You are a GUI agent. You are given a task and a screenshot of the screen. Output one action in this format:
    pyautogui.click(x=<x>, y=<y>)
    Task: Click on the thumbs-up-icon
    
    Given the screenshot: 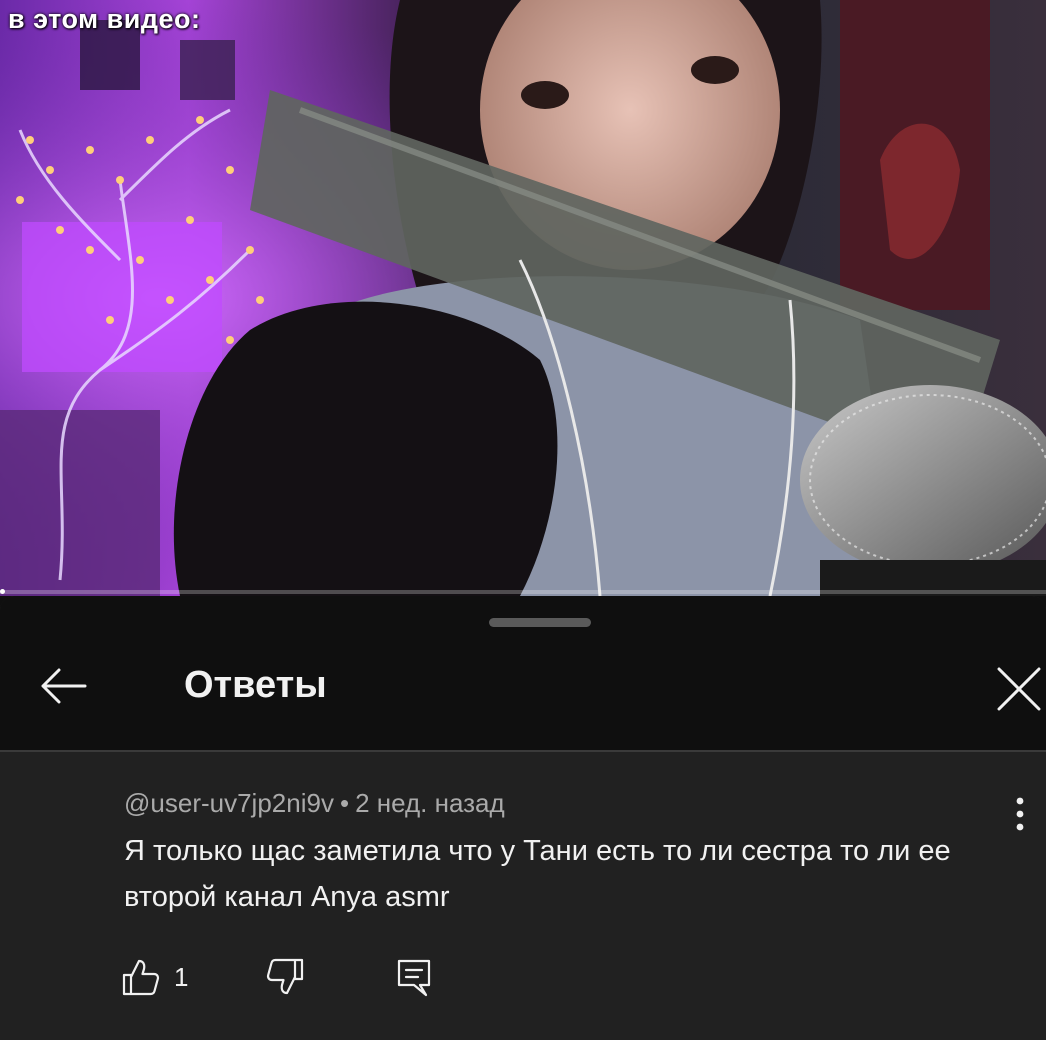 What is the action you would take?
    pyautogui.click(x=141, y=977)
    